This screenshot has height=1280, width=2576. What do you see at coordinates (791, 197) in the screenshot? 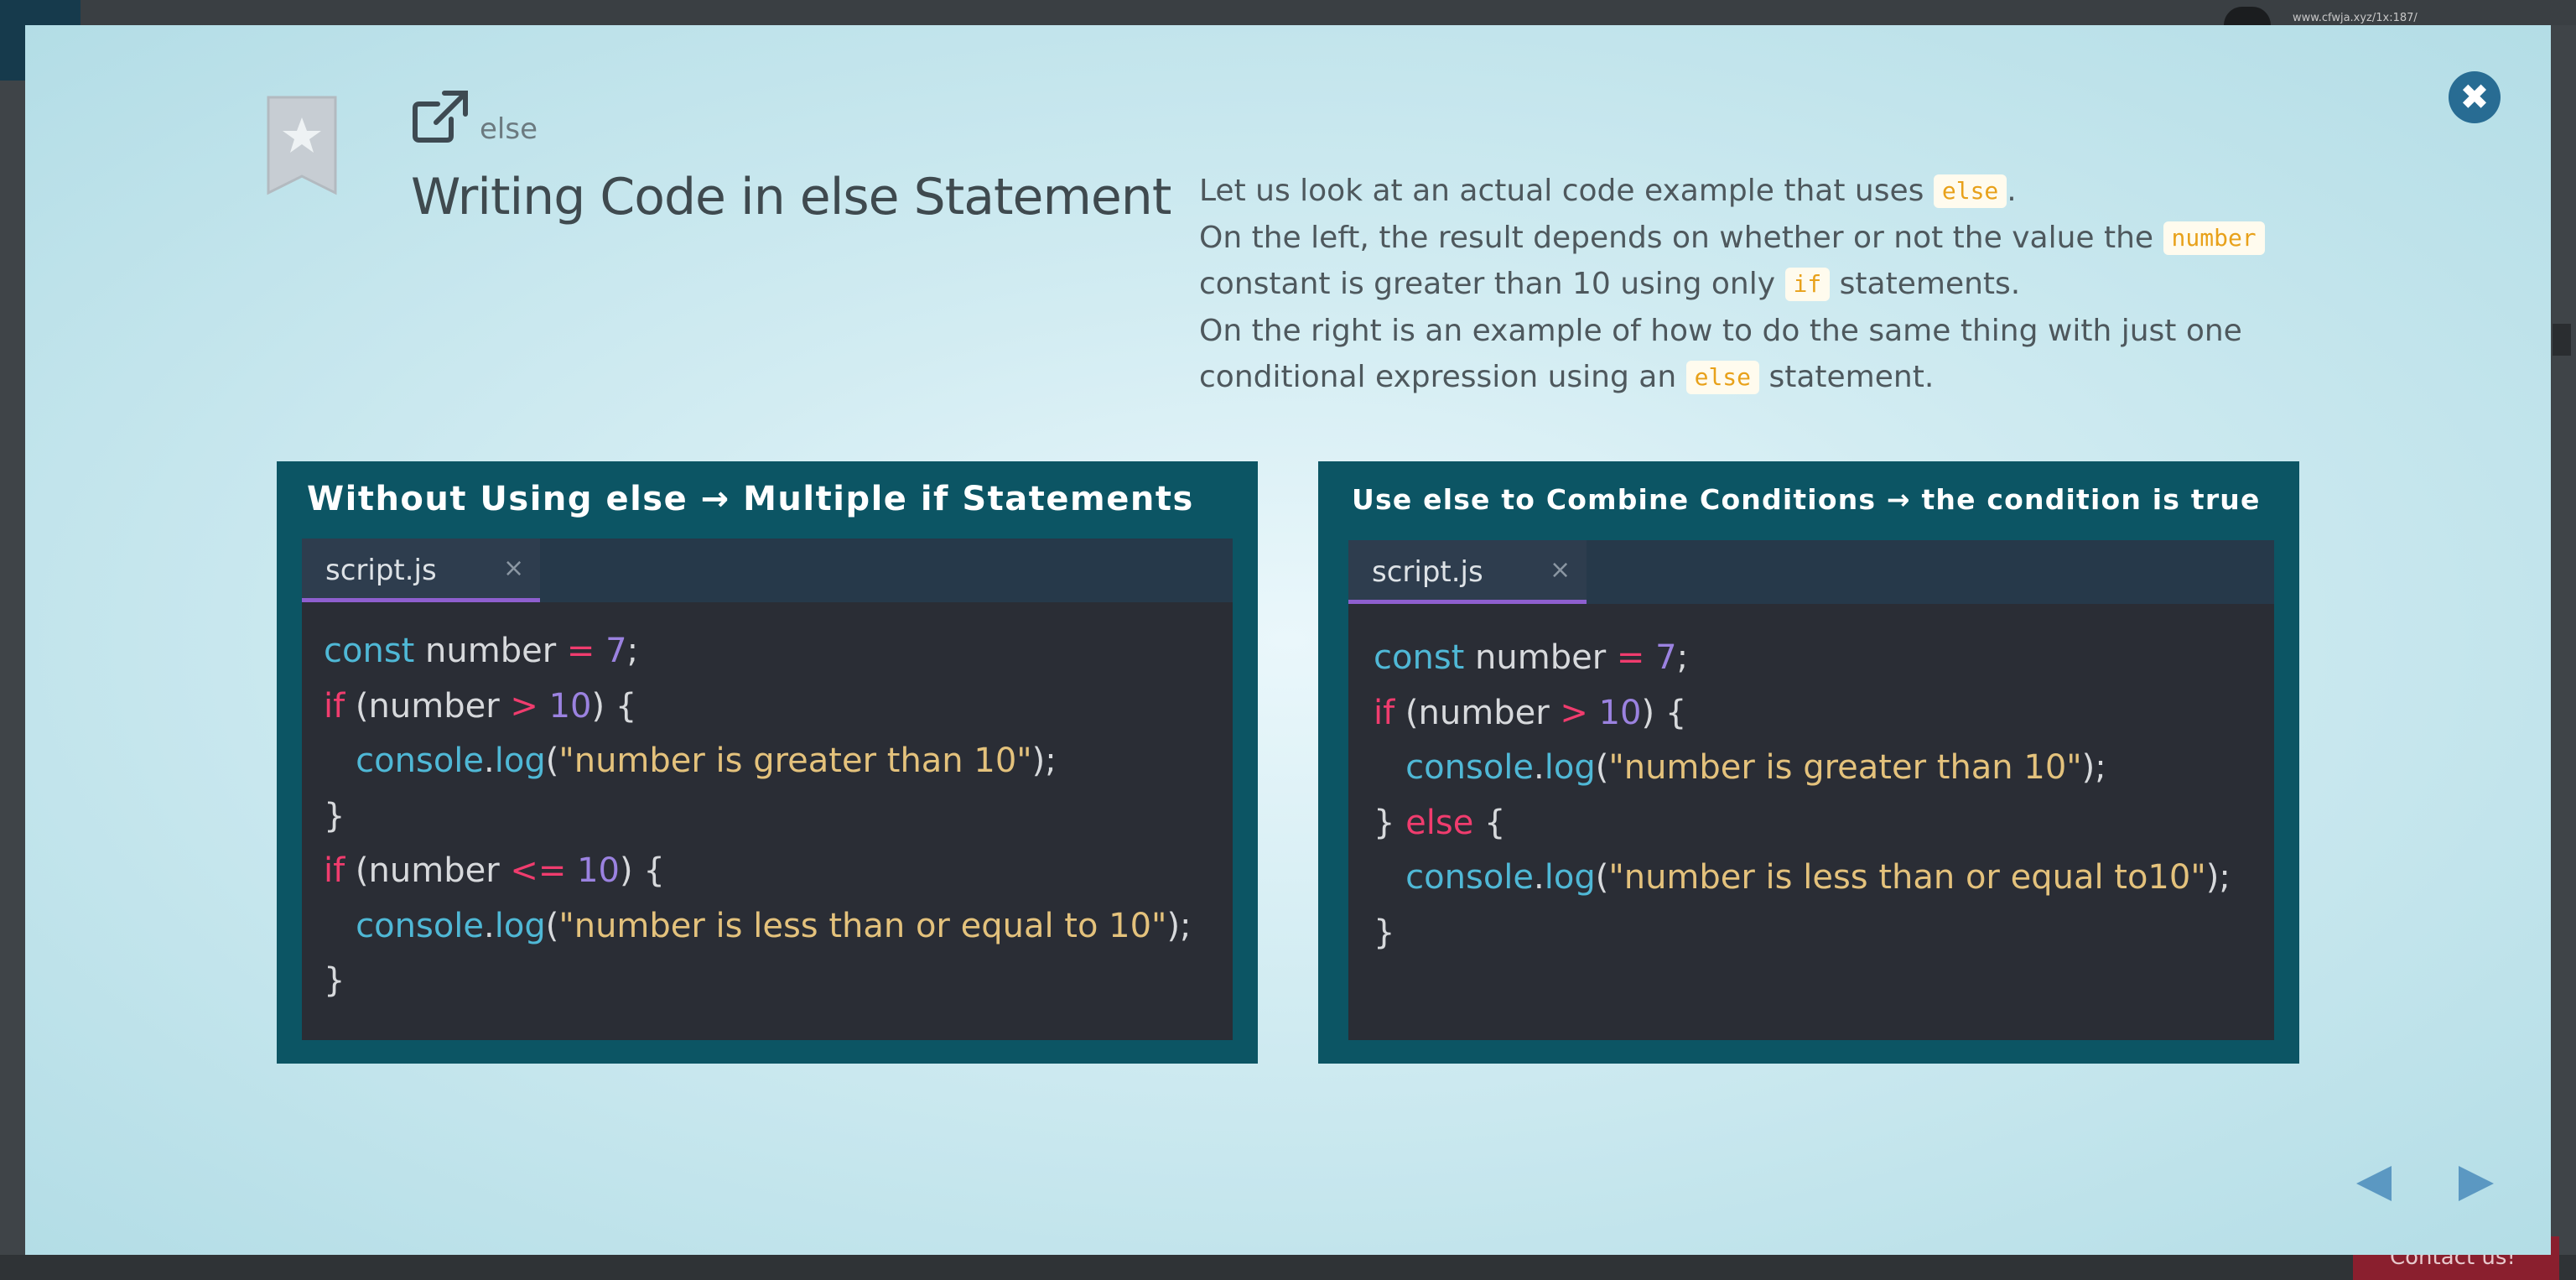
I see `page-title: Writing Code in else Statement` at bounding box center [791, 197].